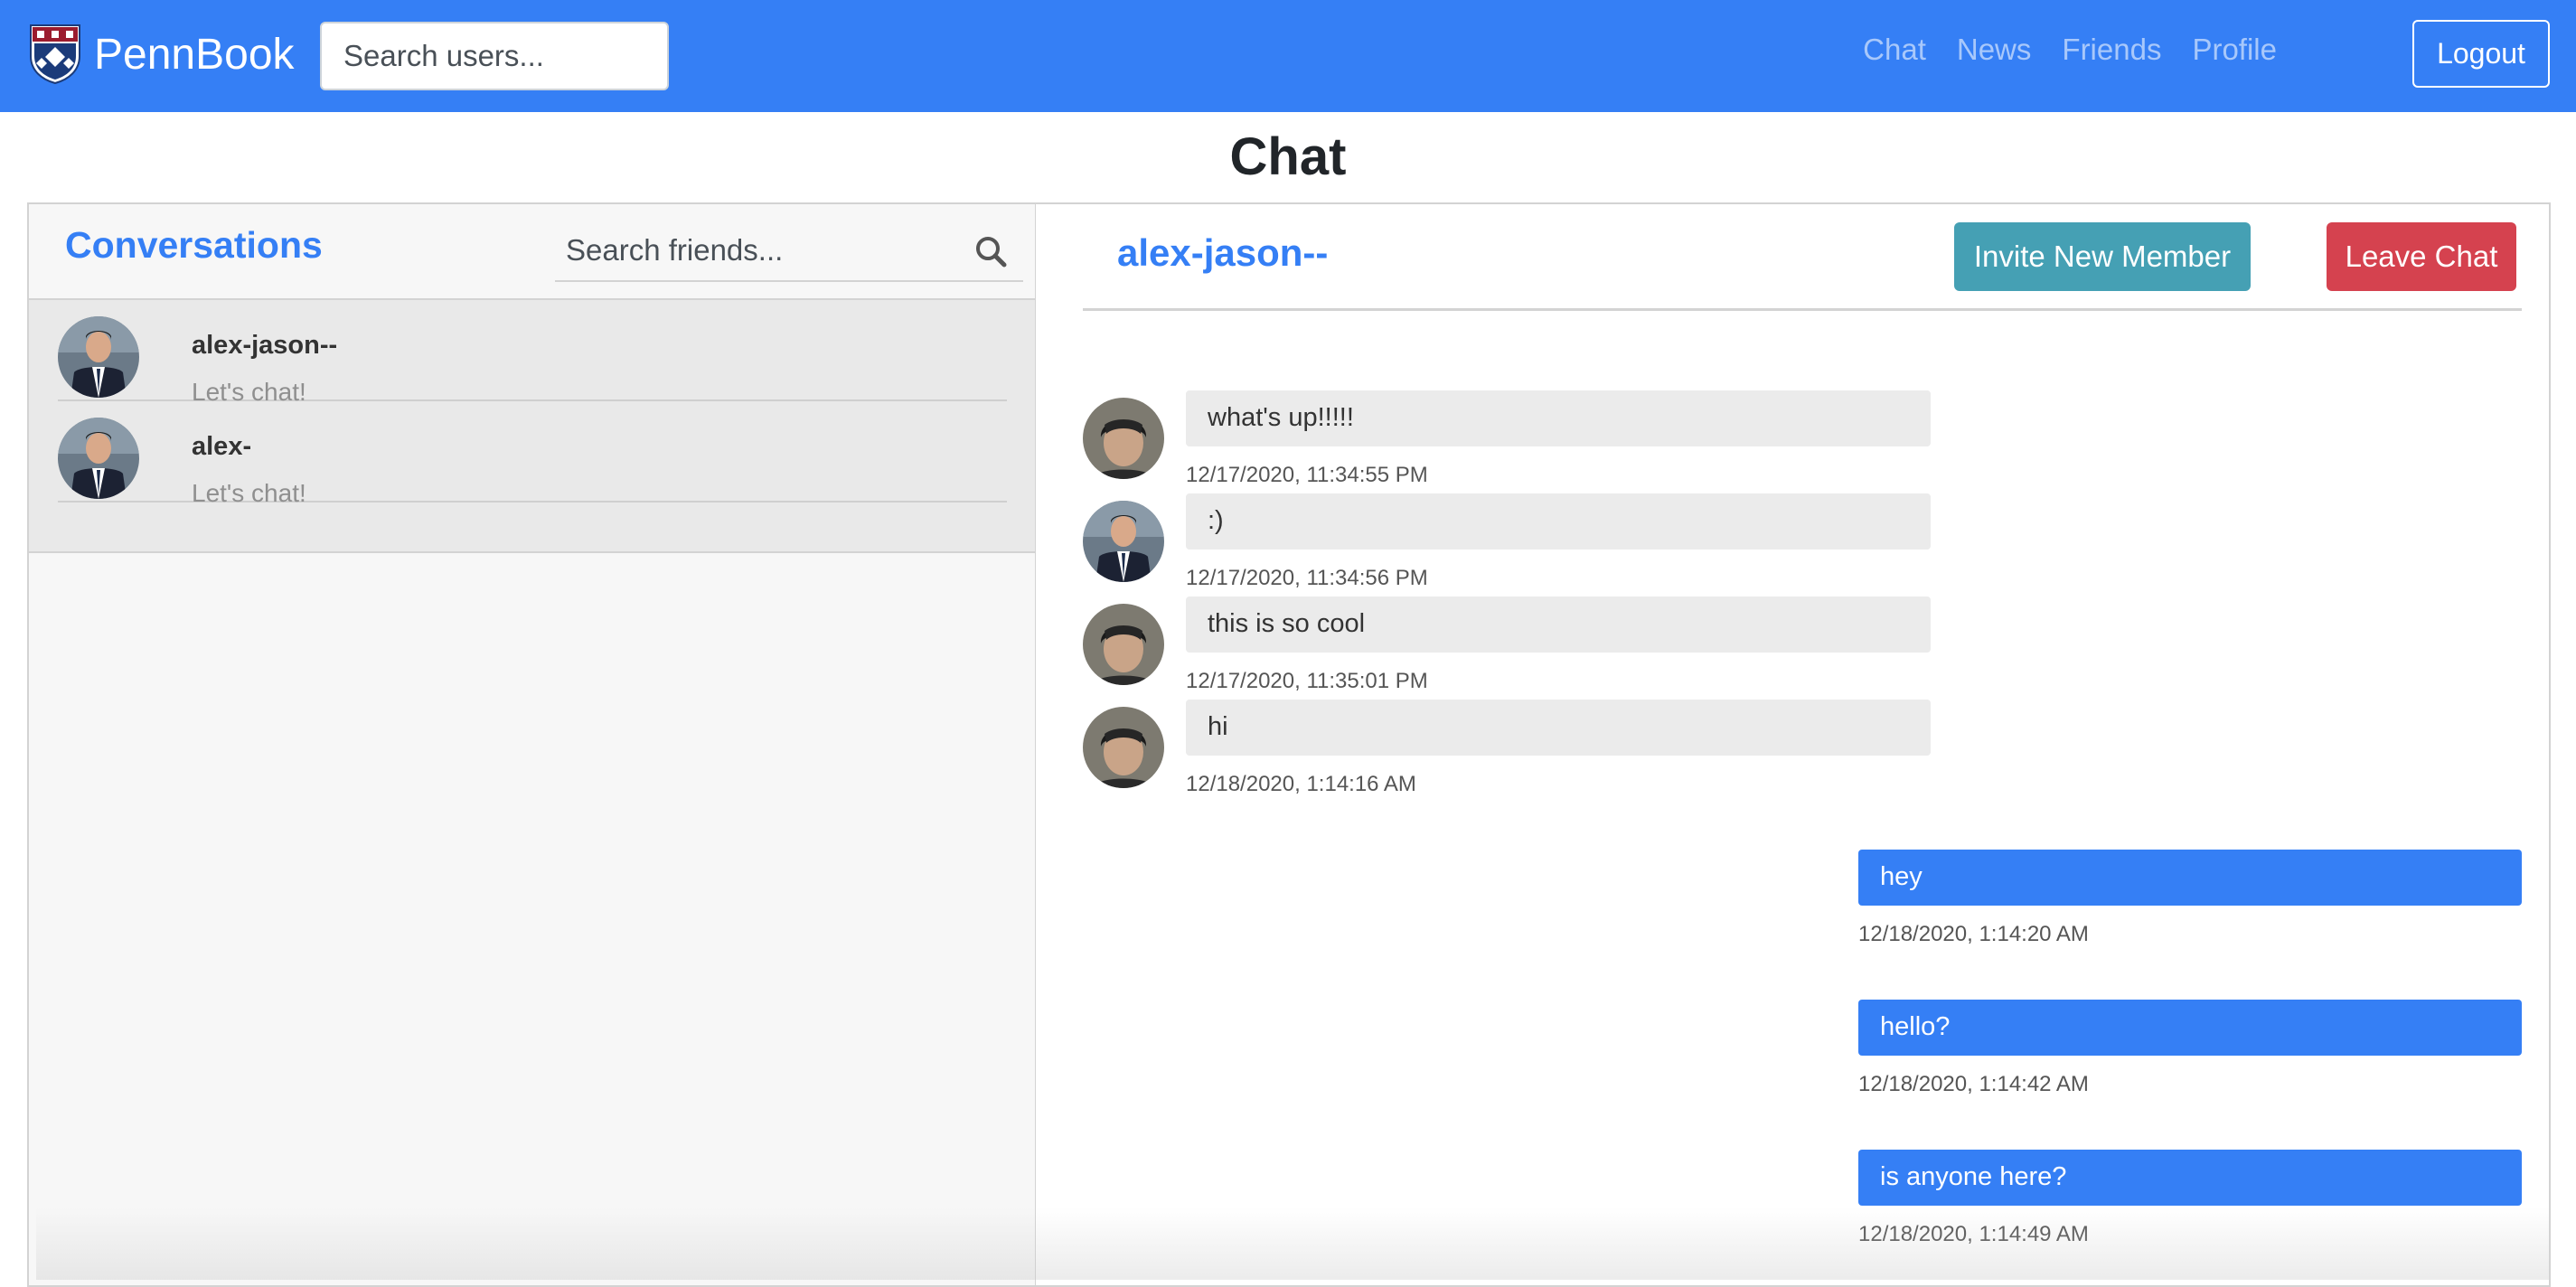 The height and width of the screenshot is (1287, 2576). What do you see at coordinates (1223, 252) in the screenshot?
I see `chat-name: alex-jason--` at bounding box center [1223, 252].